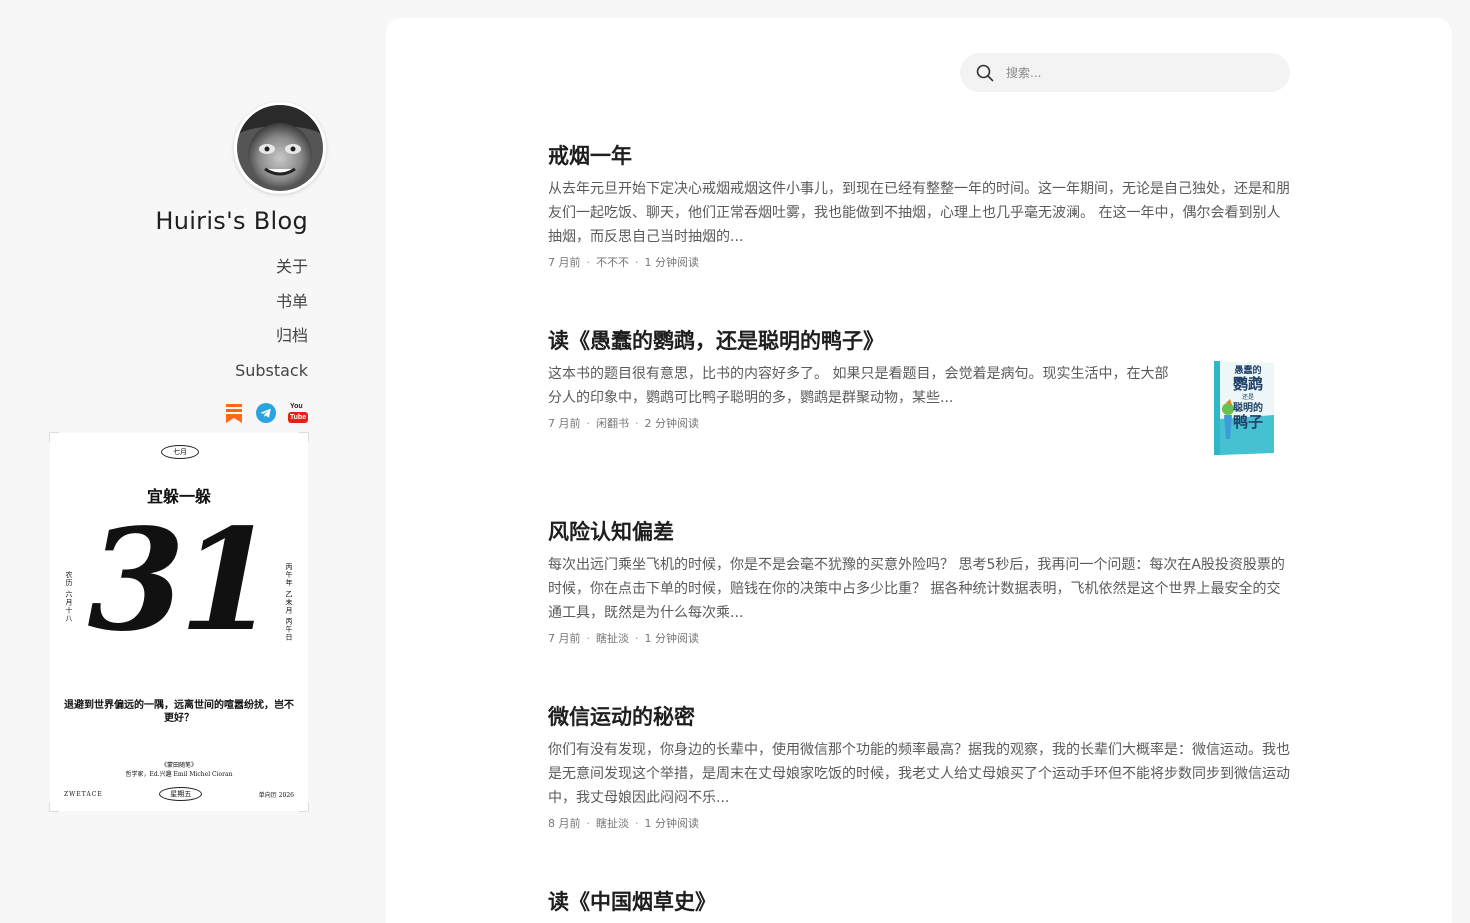 The height and width of the screenshot is (923, 1470). Describe the element at coordinates (179, 774) in the screenshot. I see `calendar-source-author: 哲学家，Ed.兴趣 Emil Michel Cioran` at that location.